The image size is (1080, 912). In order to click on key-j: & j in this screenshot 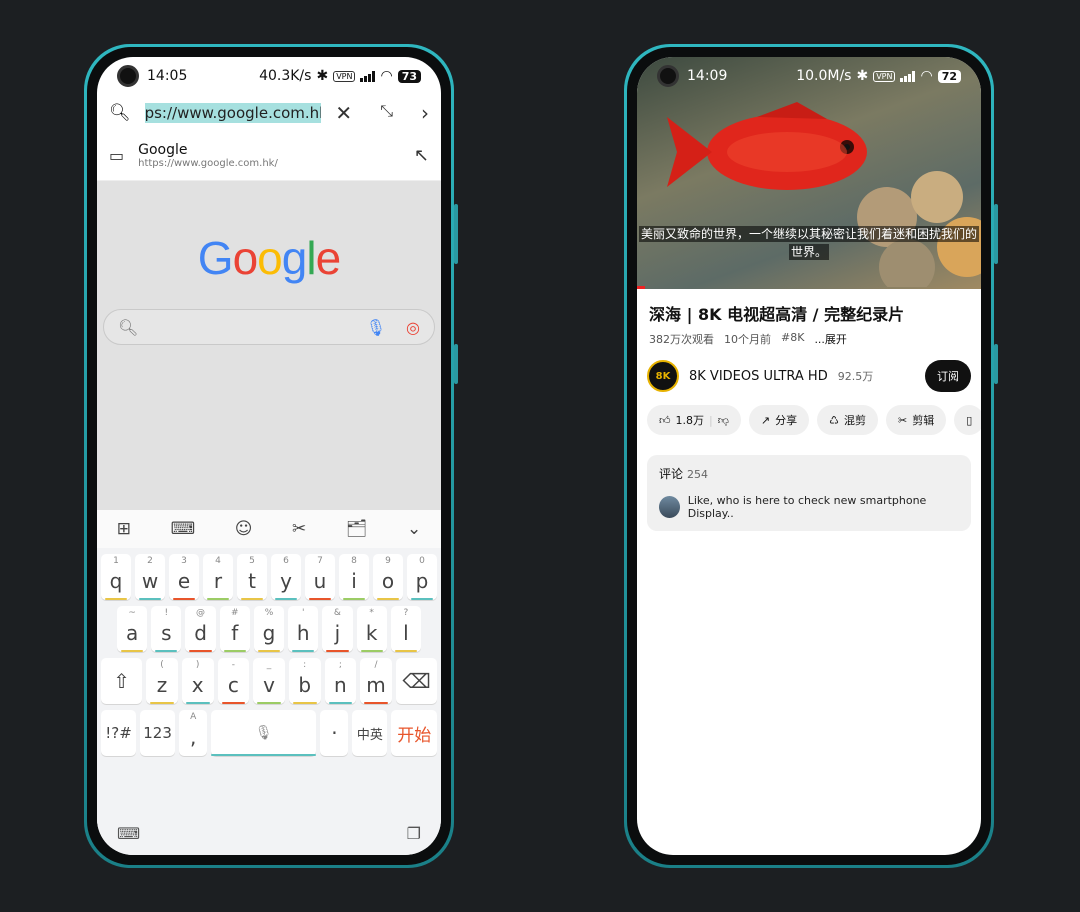, I will do `click(337, 629)`.